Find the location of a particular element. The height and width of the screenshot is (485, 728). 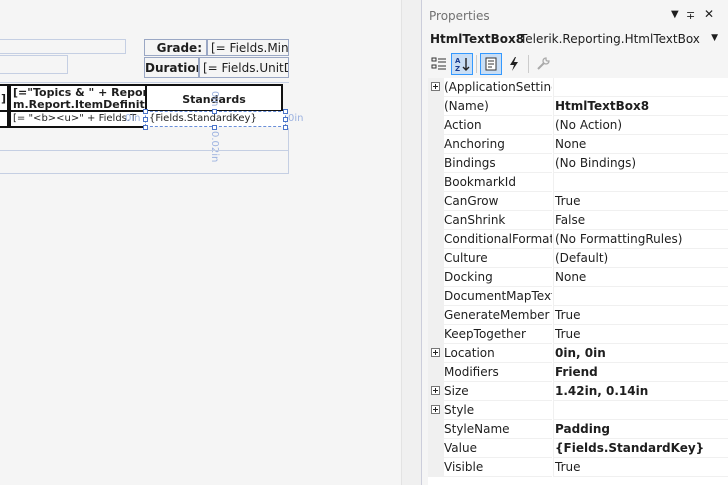

duration-label: Duration: is located at coordinates (171, 67).